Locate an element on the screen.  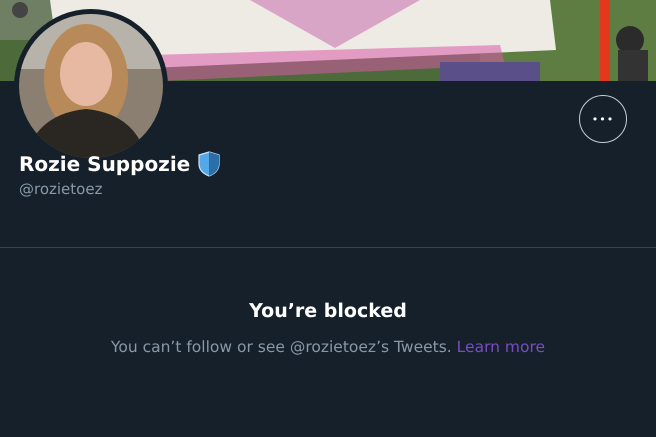
blocked-title: You’re blocked is located at coordinates (328, 311).